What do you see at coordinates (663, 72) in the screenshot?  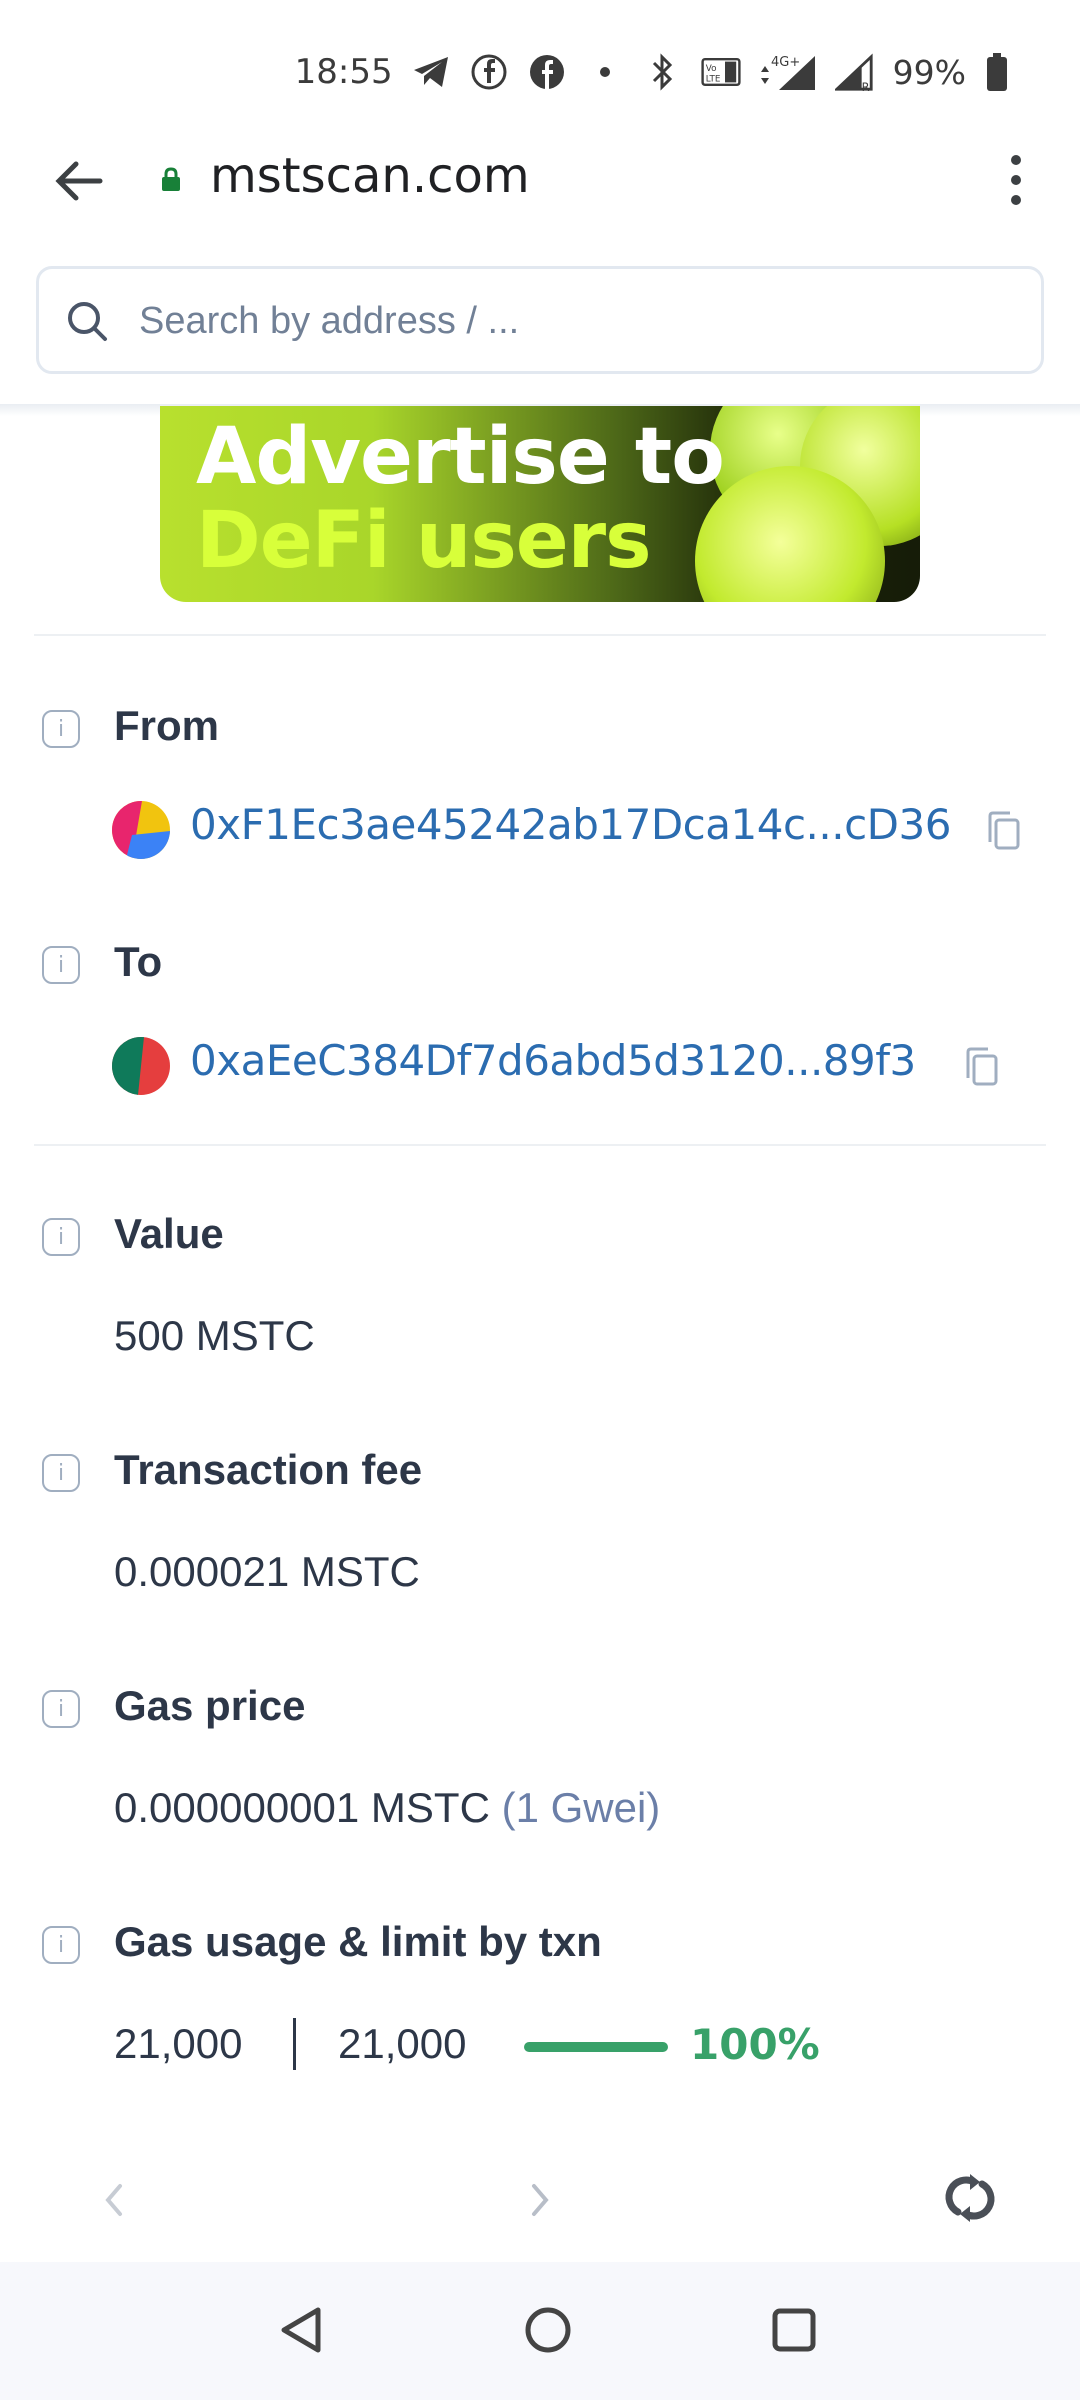 I see `bluetooth-icon` at bounding box center [663, 72].